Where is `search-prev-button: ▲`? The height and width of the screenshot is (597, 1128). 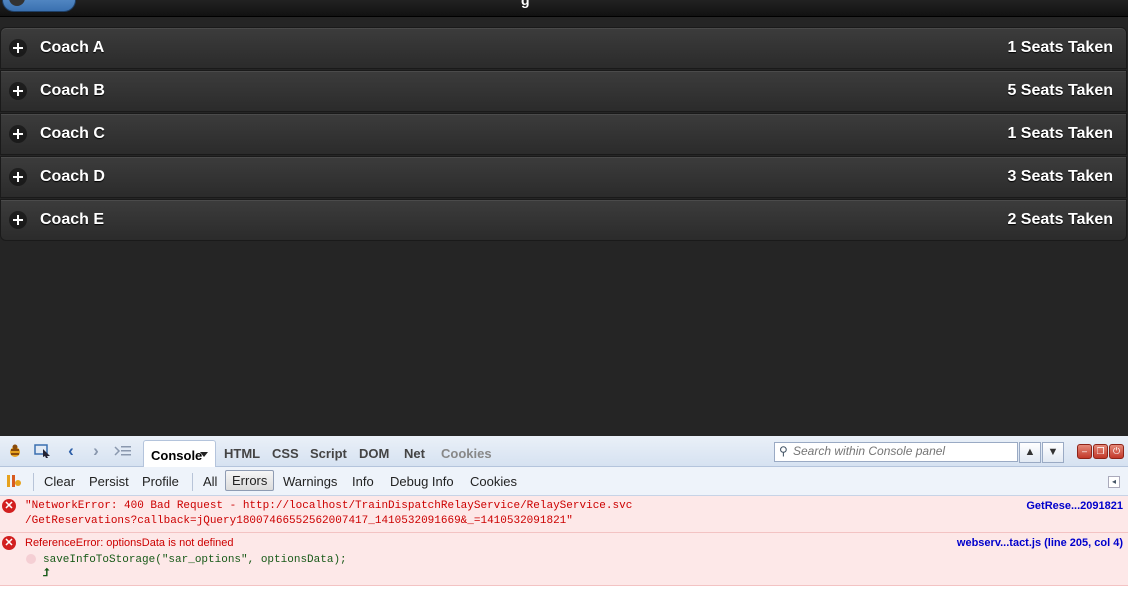 search-prev-button: ▲ is located at coordinates (1030, 452).